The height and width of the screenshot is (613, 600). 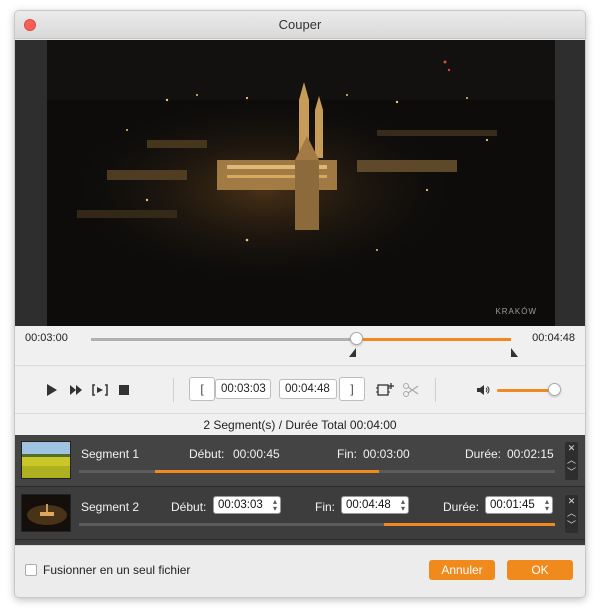 I want to click on split-icon, so click(x=411, y=390).